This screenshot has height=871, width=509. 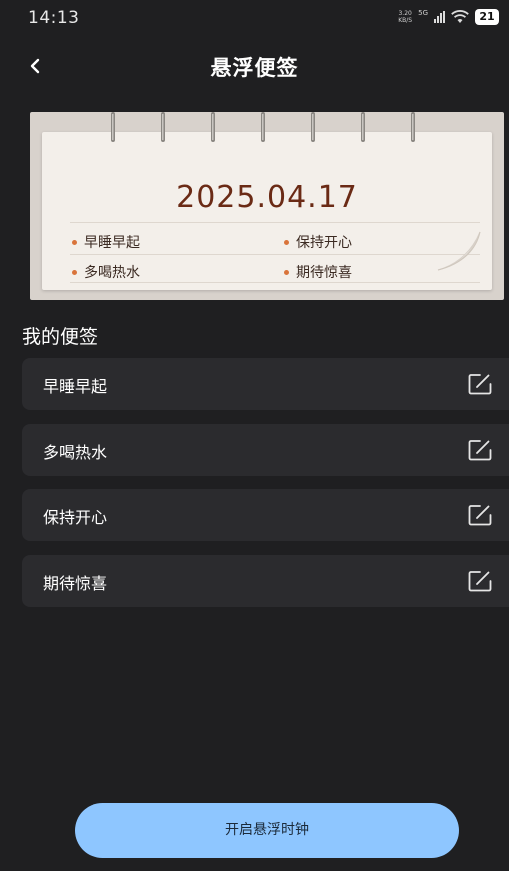 I want to click on notepad-memo: 早睡早起, so click(x=106, y=242).